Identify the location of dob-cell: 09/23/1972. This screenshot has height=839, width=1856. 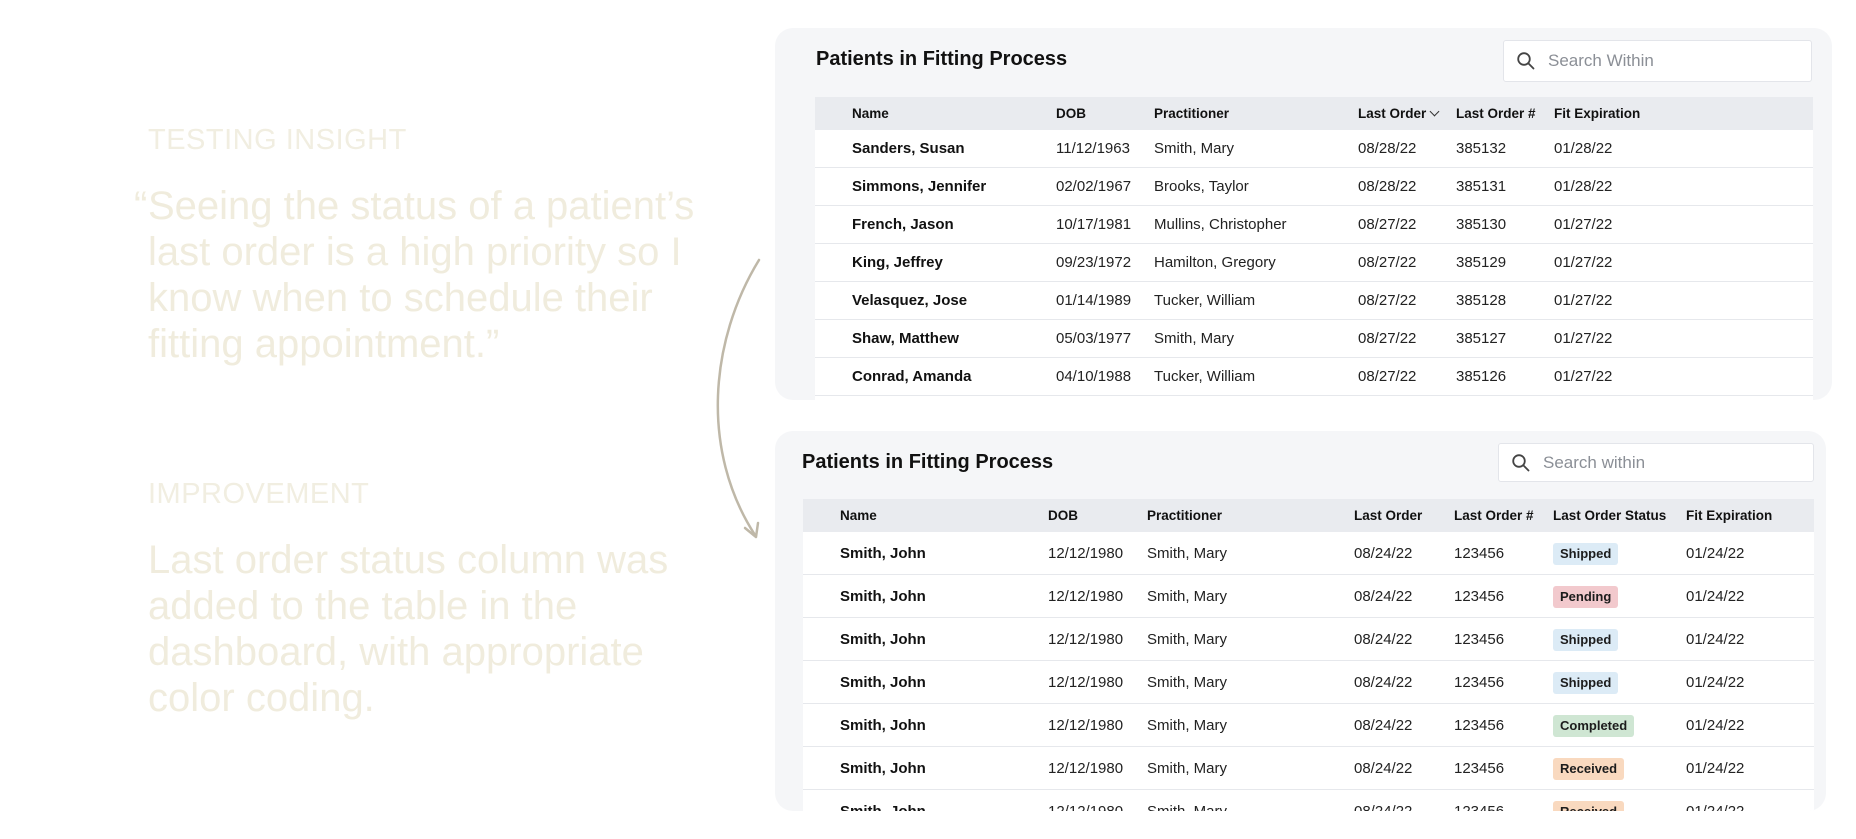
(1094, 262).